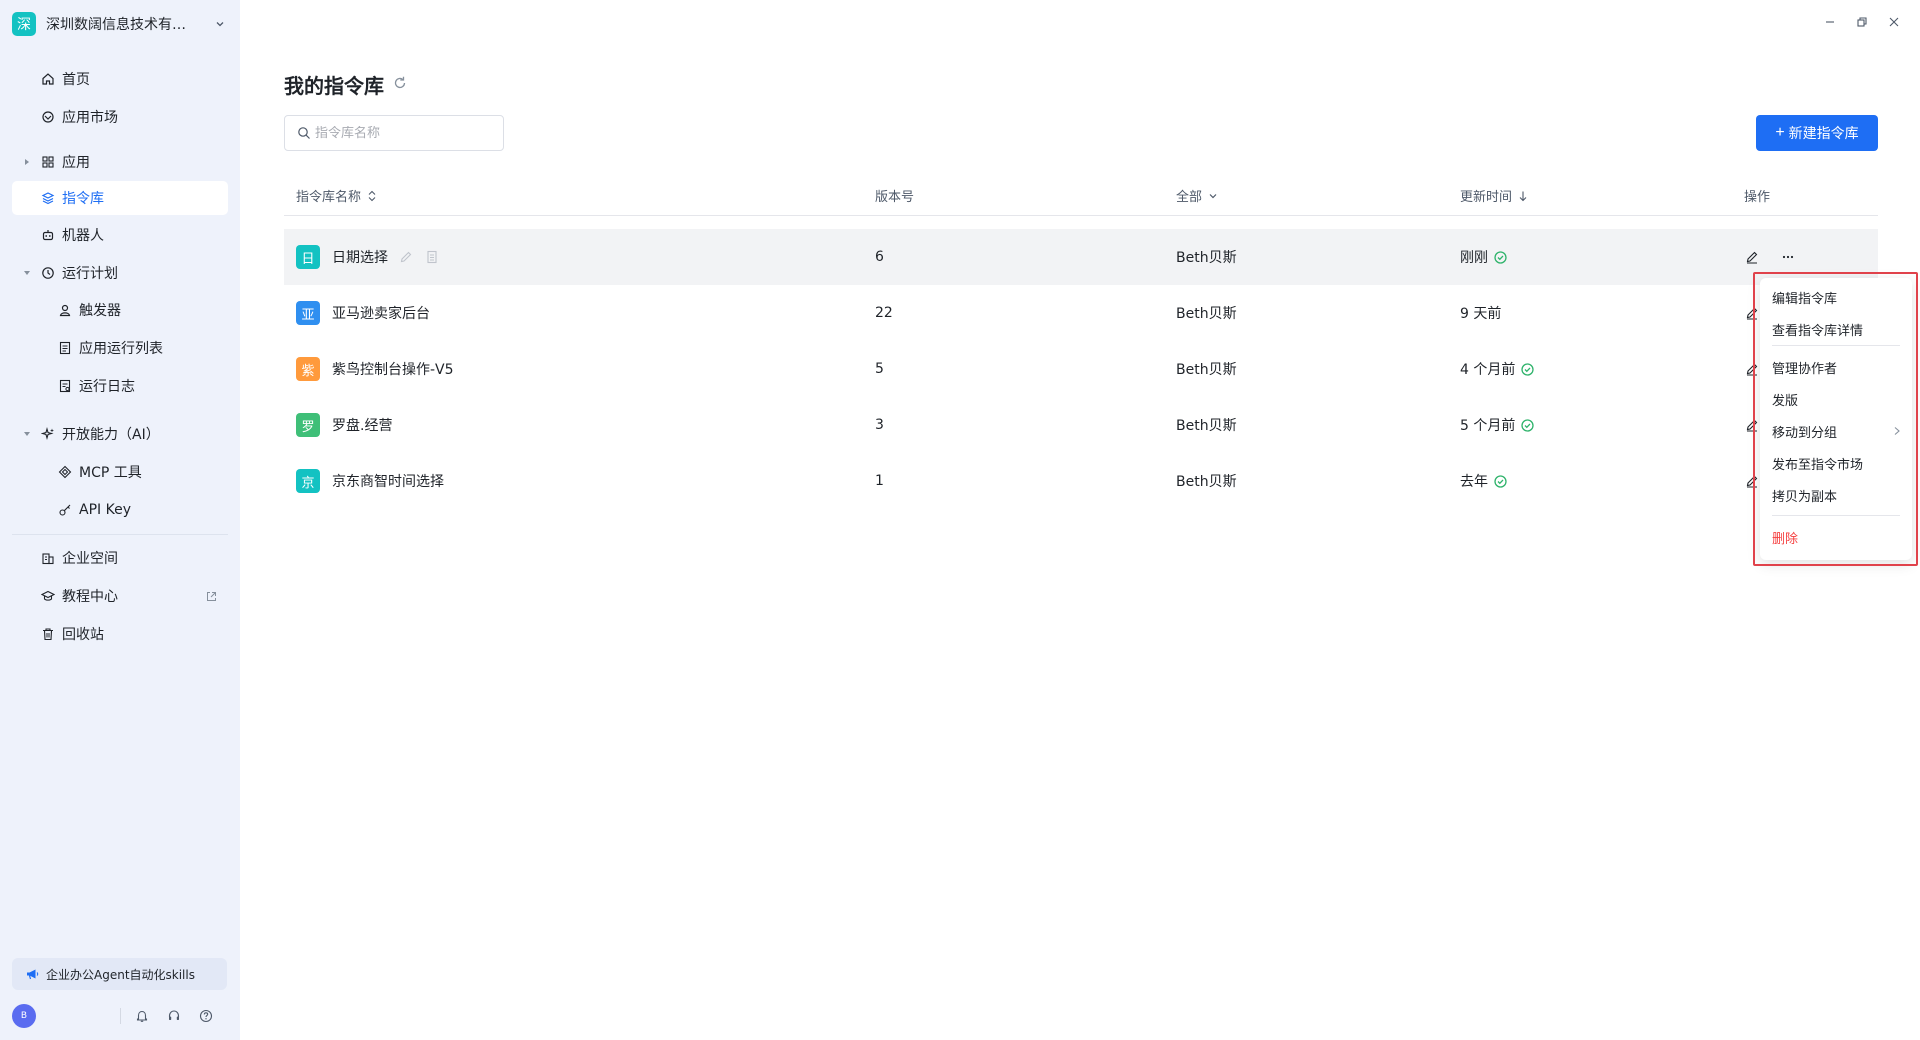 The image size is (1920, 1040). What do you see at coordinates (206, 1016) in the screenshot?
I see `help-icon` at bounding box center [206, 1016].